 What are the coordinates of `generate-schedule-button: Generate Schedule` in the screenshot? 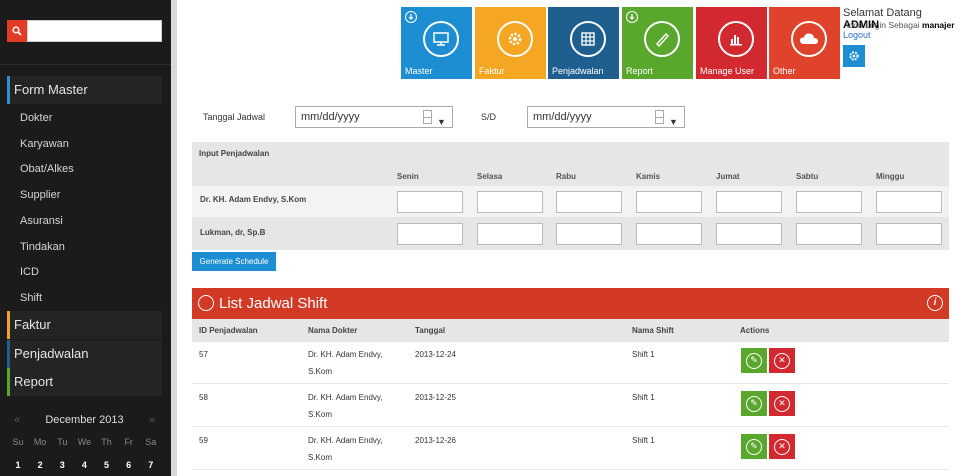 It's located at (234, 261).